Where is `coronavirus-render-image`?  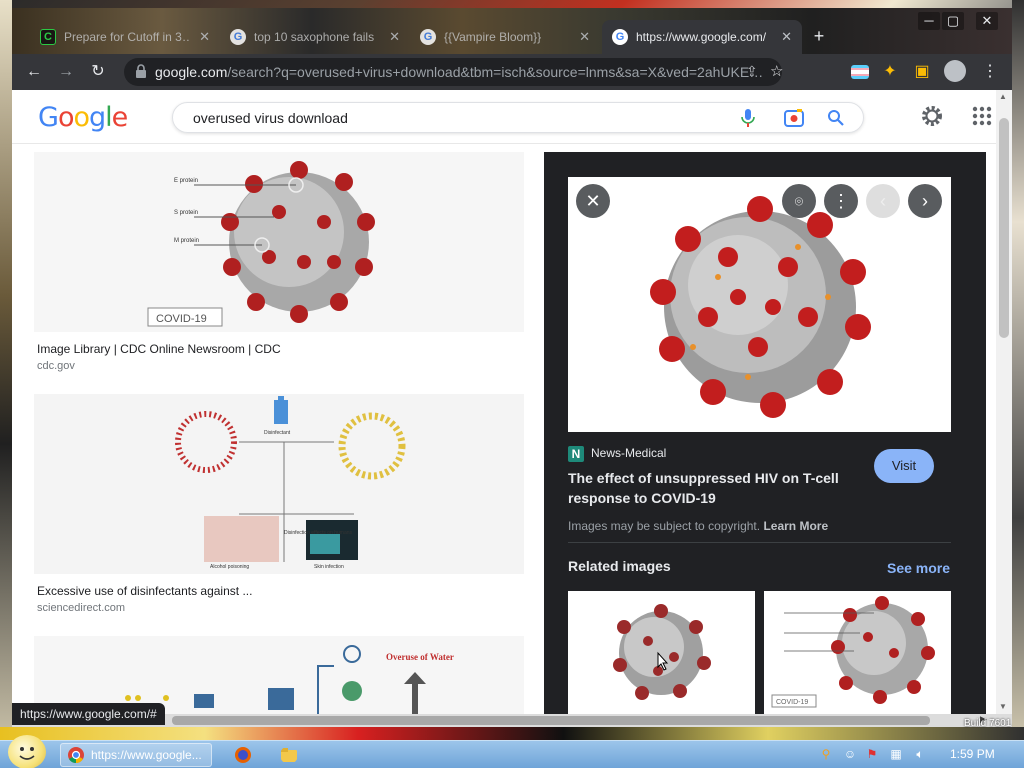
coronavirus-render-image is located at coordinates (759, 304).